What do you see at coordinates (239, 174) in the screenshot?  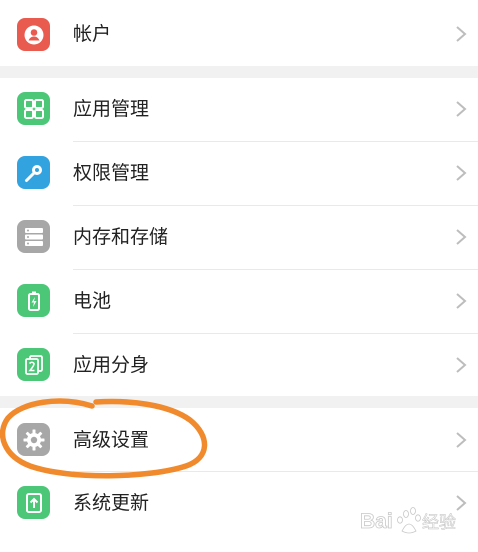 I see `settings-item-permissions: 权限管理` at bounding box center [239, 174].